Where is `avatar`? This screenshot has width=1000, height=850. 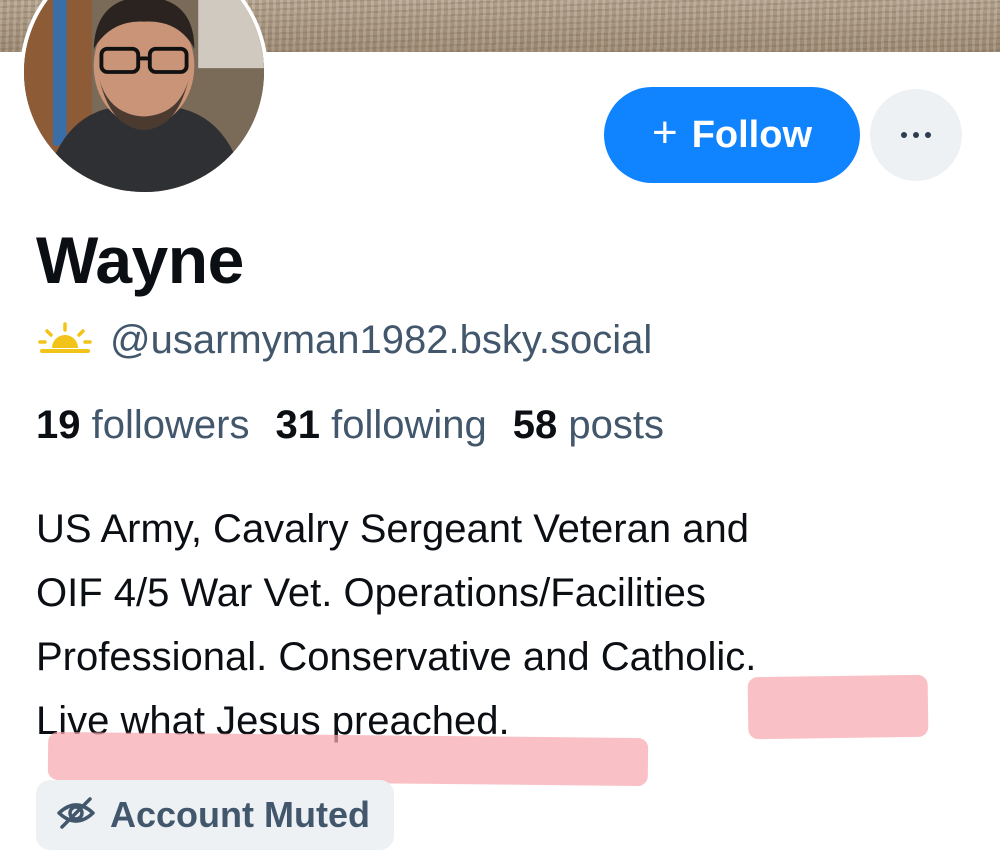 avatar is located at coordinates (144, 98).